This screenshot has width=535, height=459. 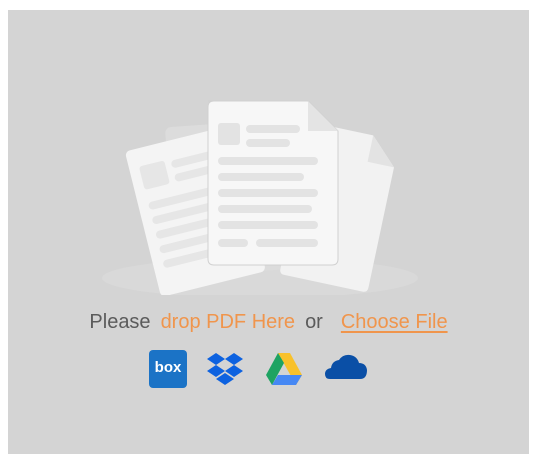 I want to click on drop-pdf-label: drop PDF Here, so click(x=228, y=322).